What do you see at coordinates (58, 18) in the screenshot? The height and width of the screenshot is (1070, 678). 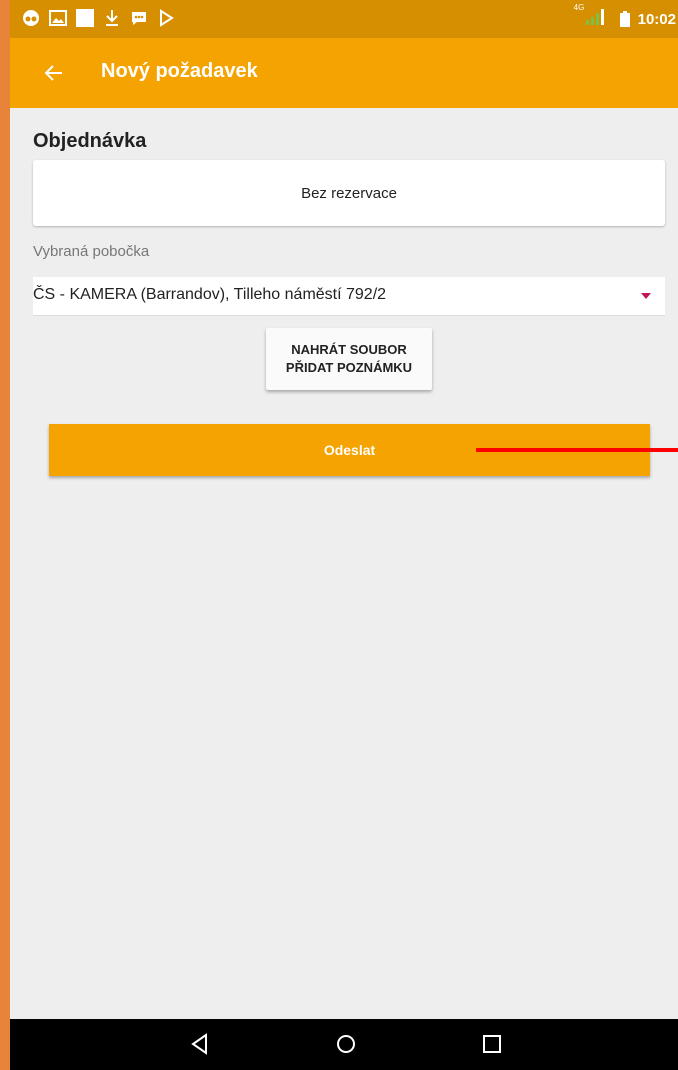 I see `image-icon` at bounding box center [58, 18].